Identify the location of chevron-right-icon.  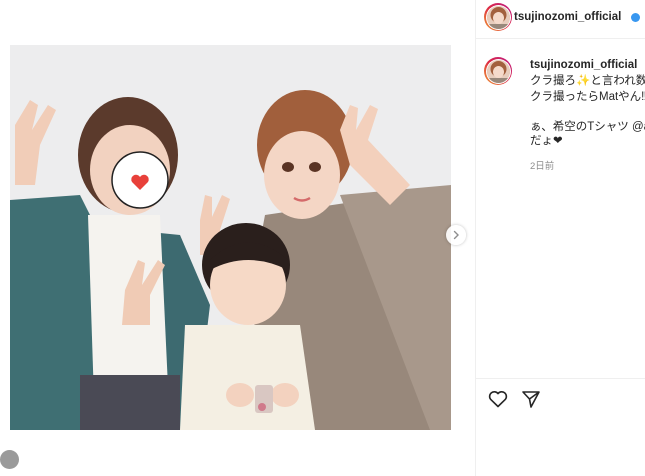
(456, 235).